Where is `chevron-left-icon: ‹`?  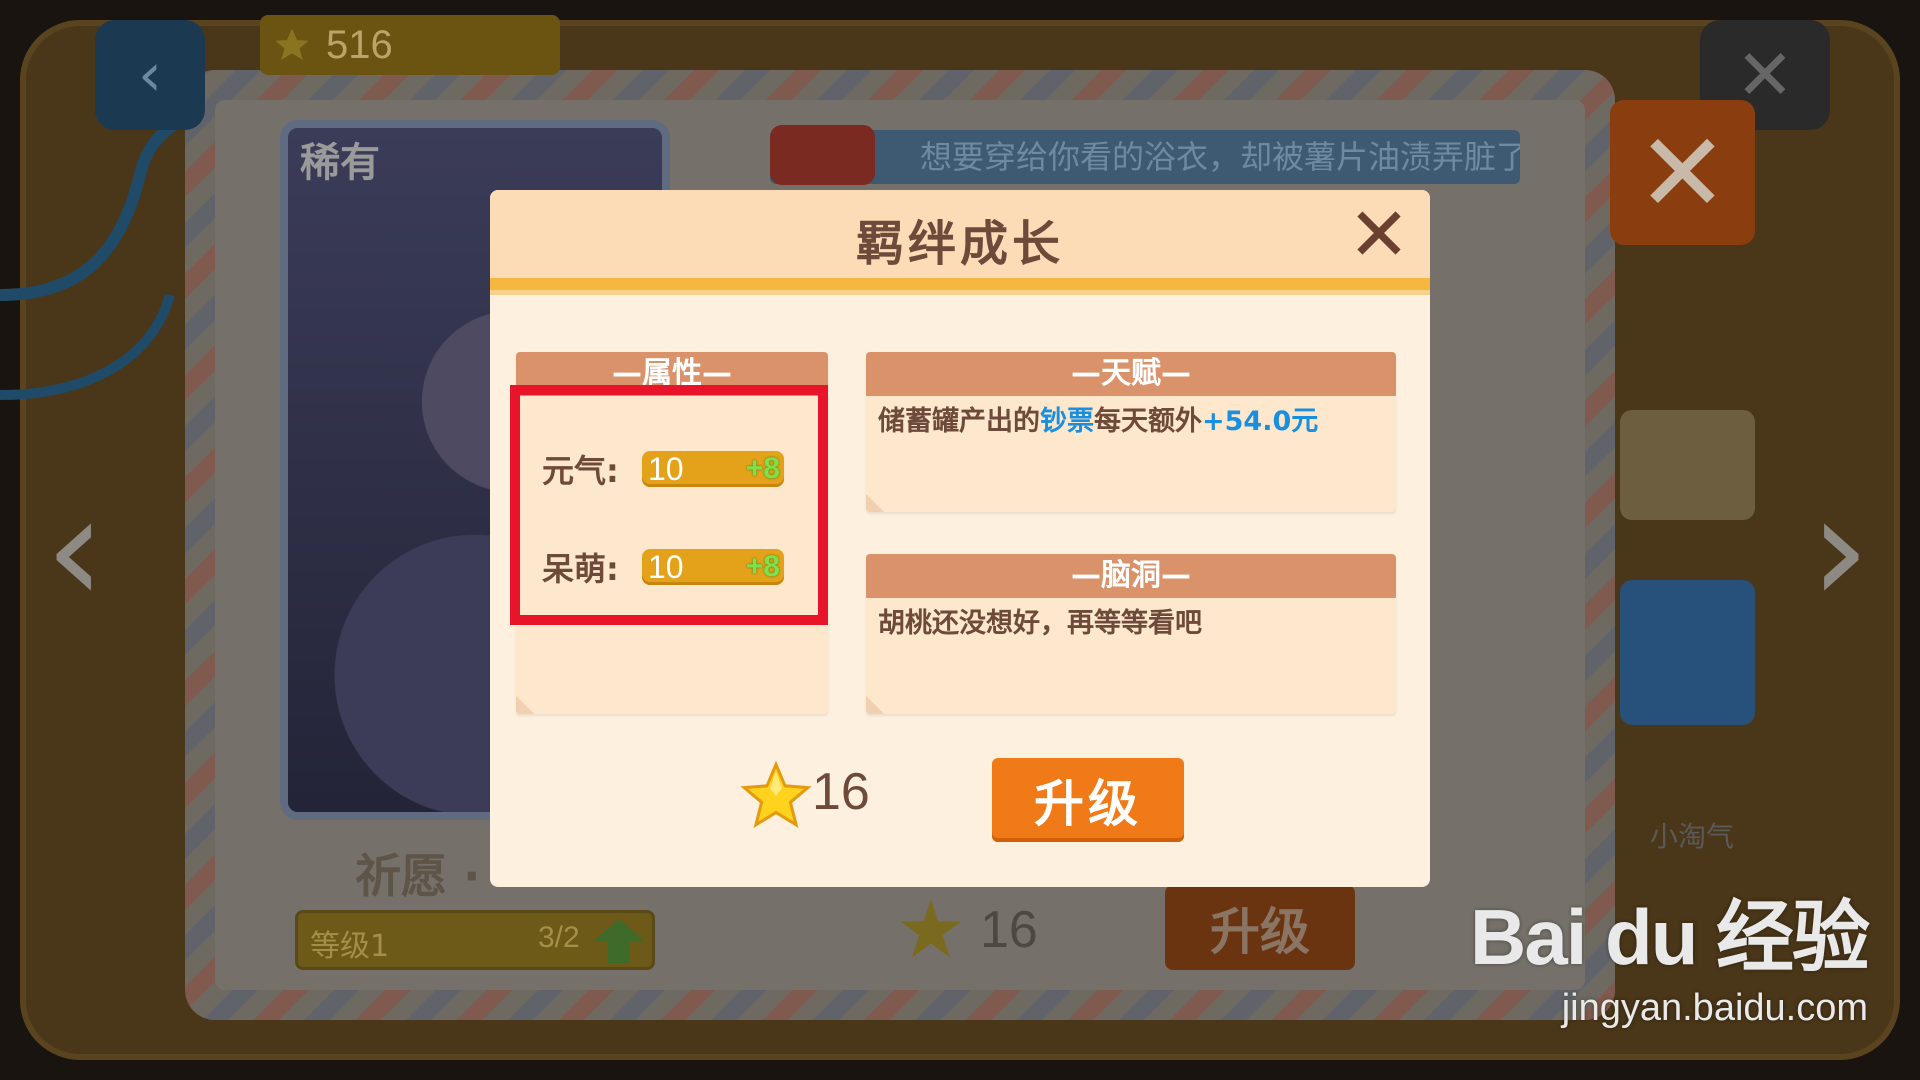 chevron-left-icon: ‹ is located at coordinates (150, 75).